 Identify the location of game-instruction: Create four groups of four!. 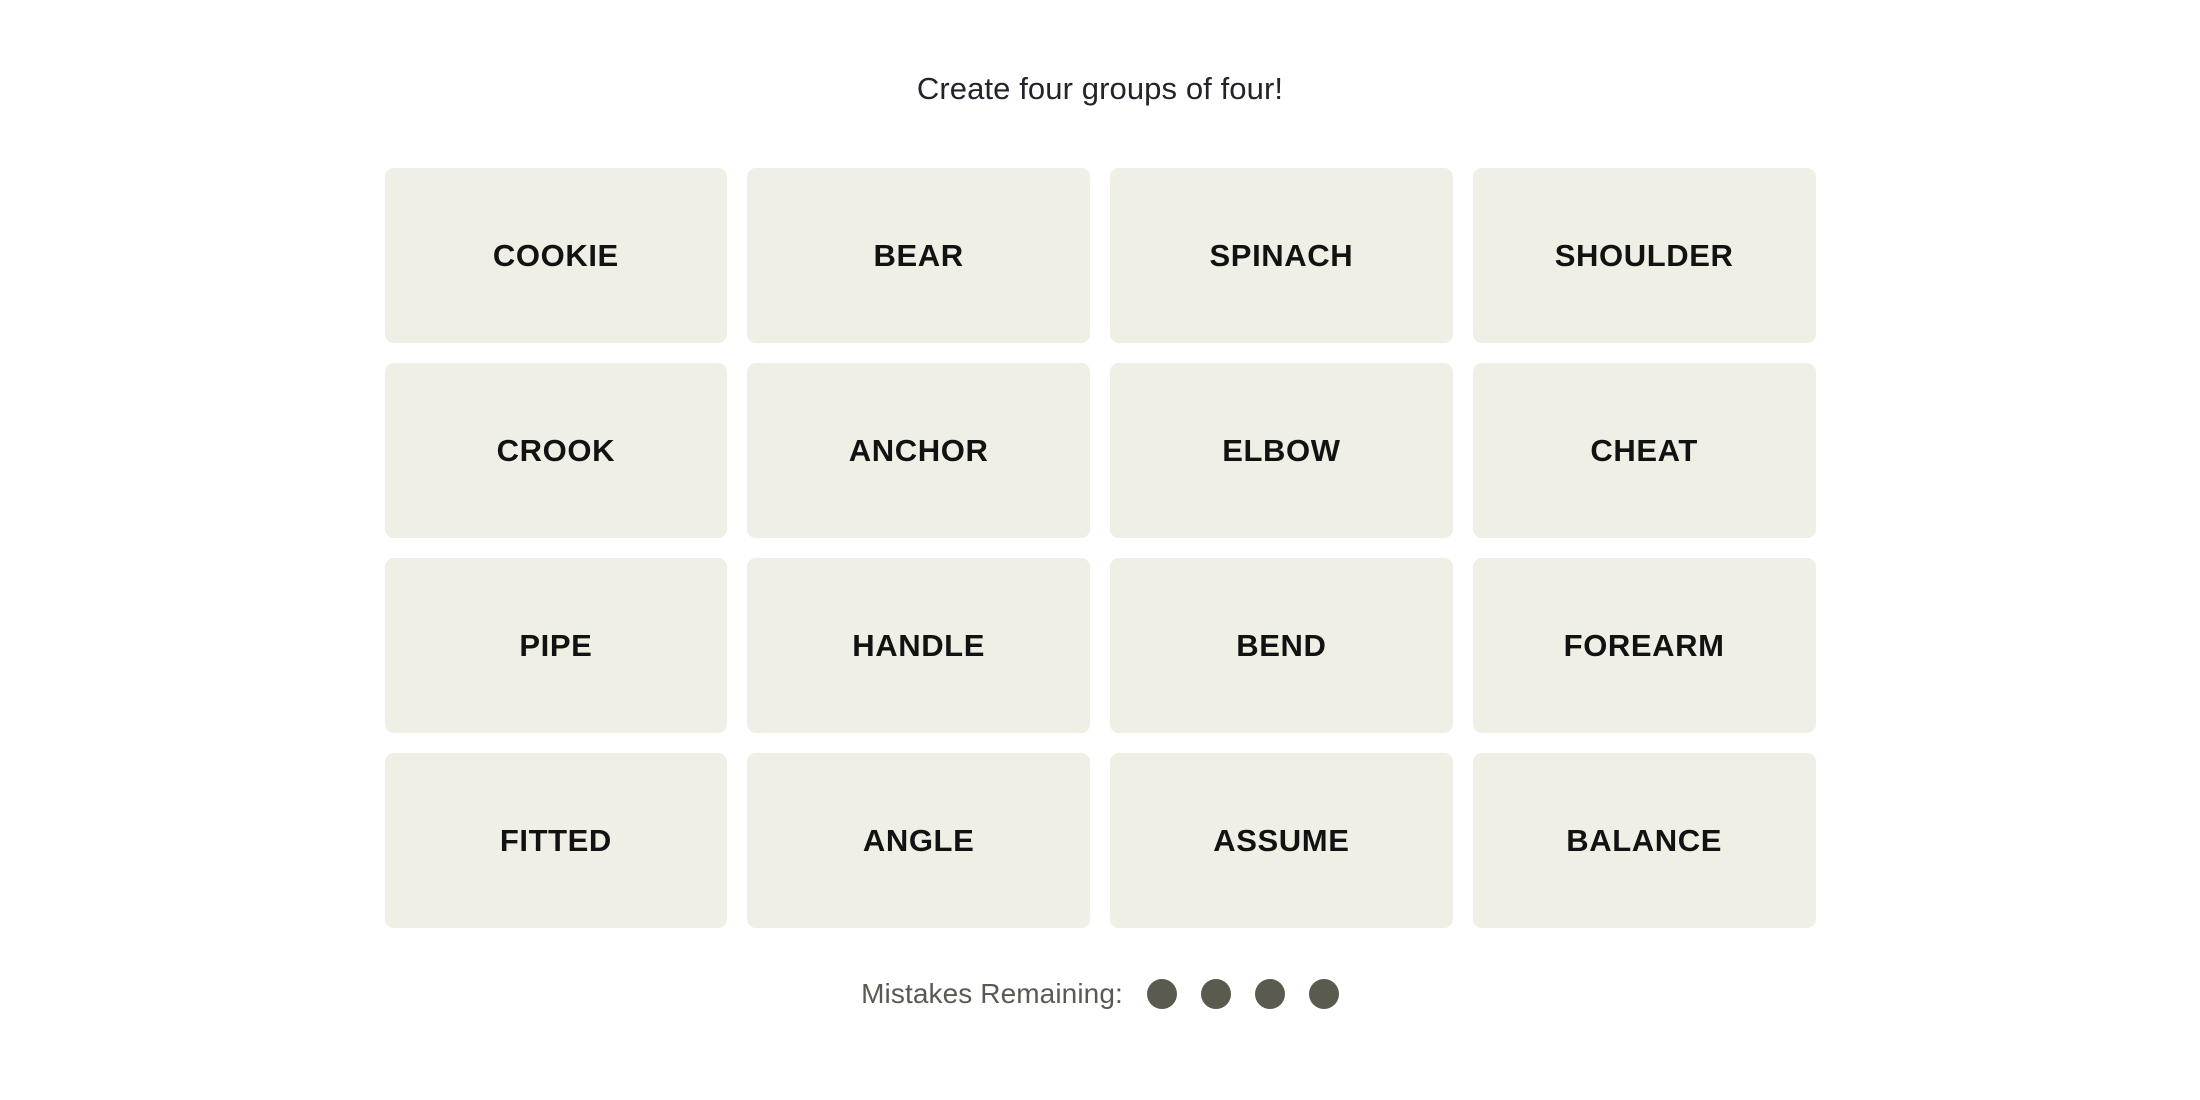
(1100, 88).